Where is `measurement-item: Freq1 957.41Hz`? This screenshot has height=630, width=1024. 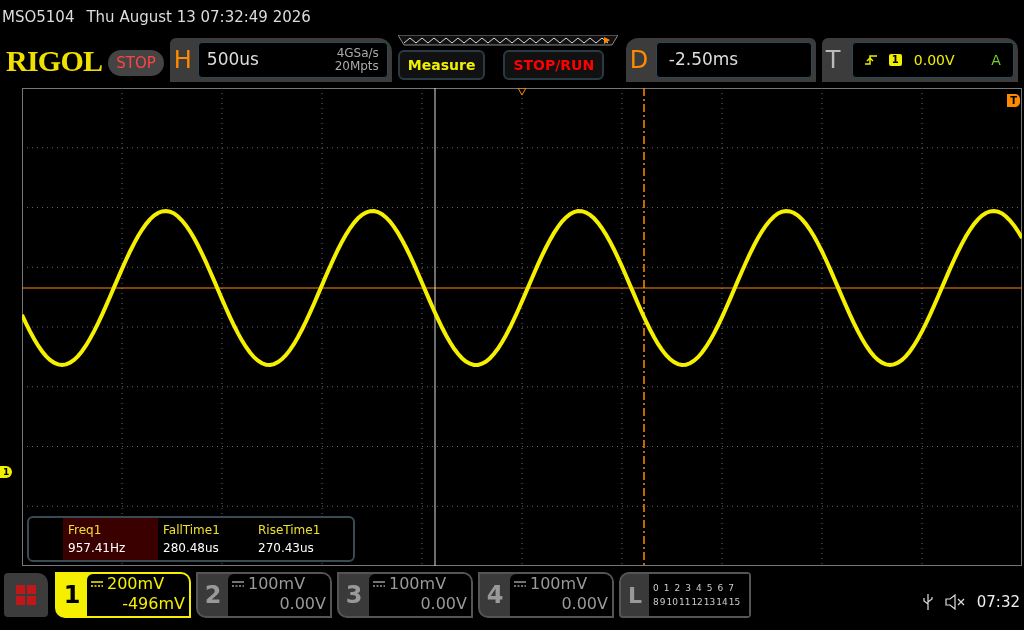 measurement-item: Freq1 957.41Hz is located at coordinates (110, 539).